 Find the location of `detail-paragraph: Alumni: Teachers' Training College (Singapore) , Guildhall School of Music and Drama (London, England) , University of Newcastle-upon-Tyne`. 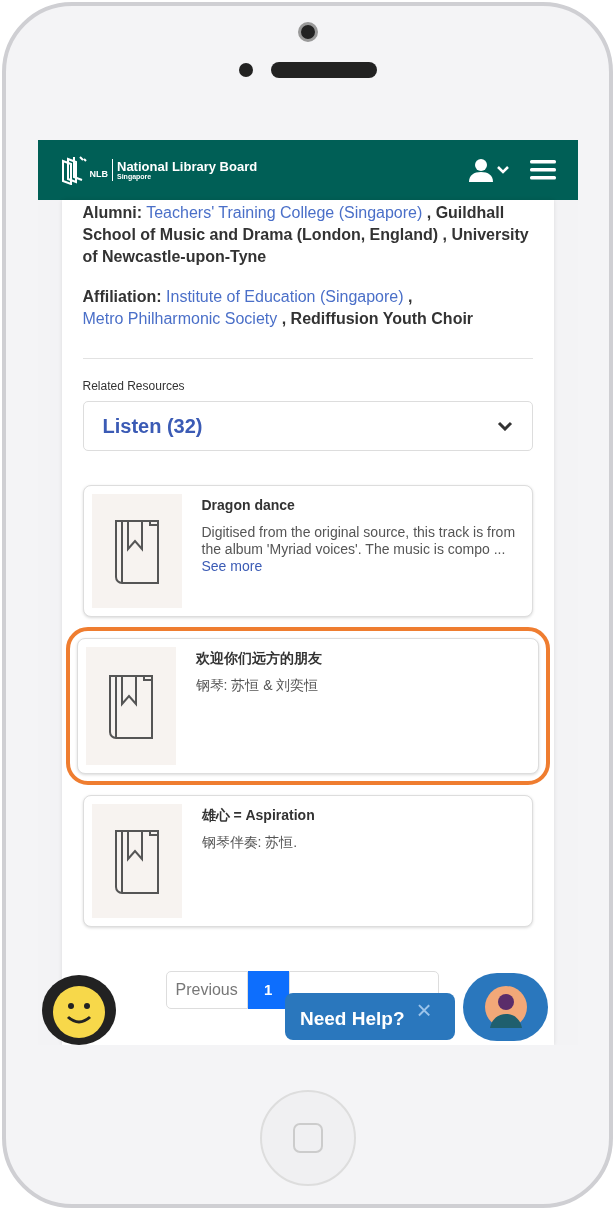

detail-paragraph: Alumni: Teachers' Training College (Singapore) , Guildhall School of Music and Drama (London, England) , University of Newcastle-upon-Tyne is located at coordinates (306, 235).